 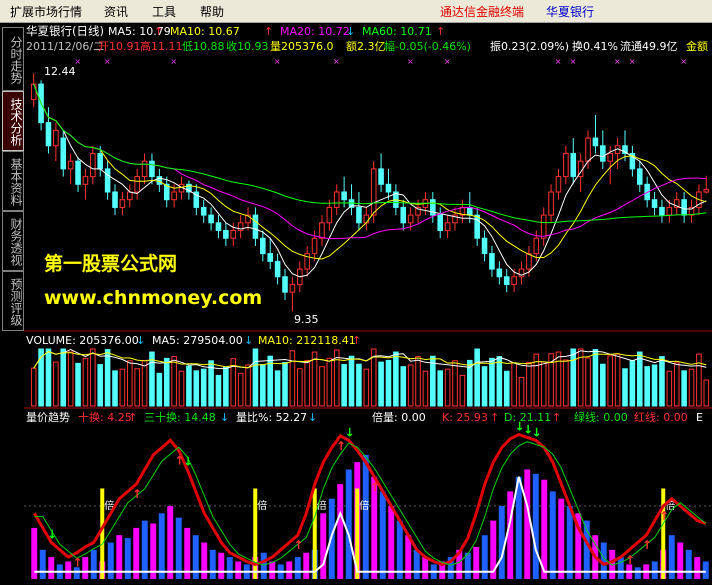 What do you see at coordinates (13, 301) in the screenshot?
I see `tab-forecast: 预测评级` at bounding box center [13, 301].